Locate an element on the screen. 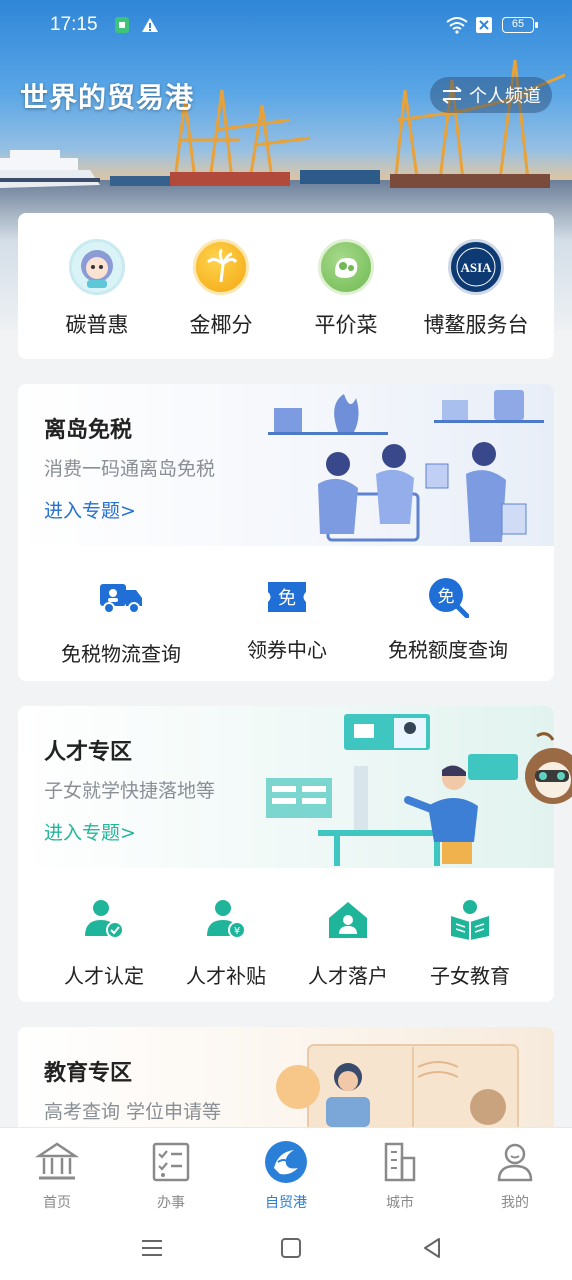 The height and width of the screenshot is (1280, 572). coupon-icon: 免 is located at coordinates (287, 597).